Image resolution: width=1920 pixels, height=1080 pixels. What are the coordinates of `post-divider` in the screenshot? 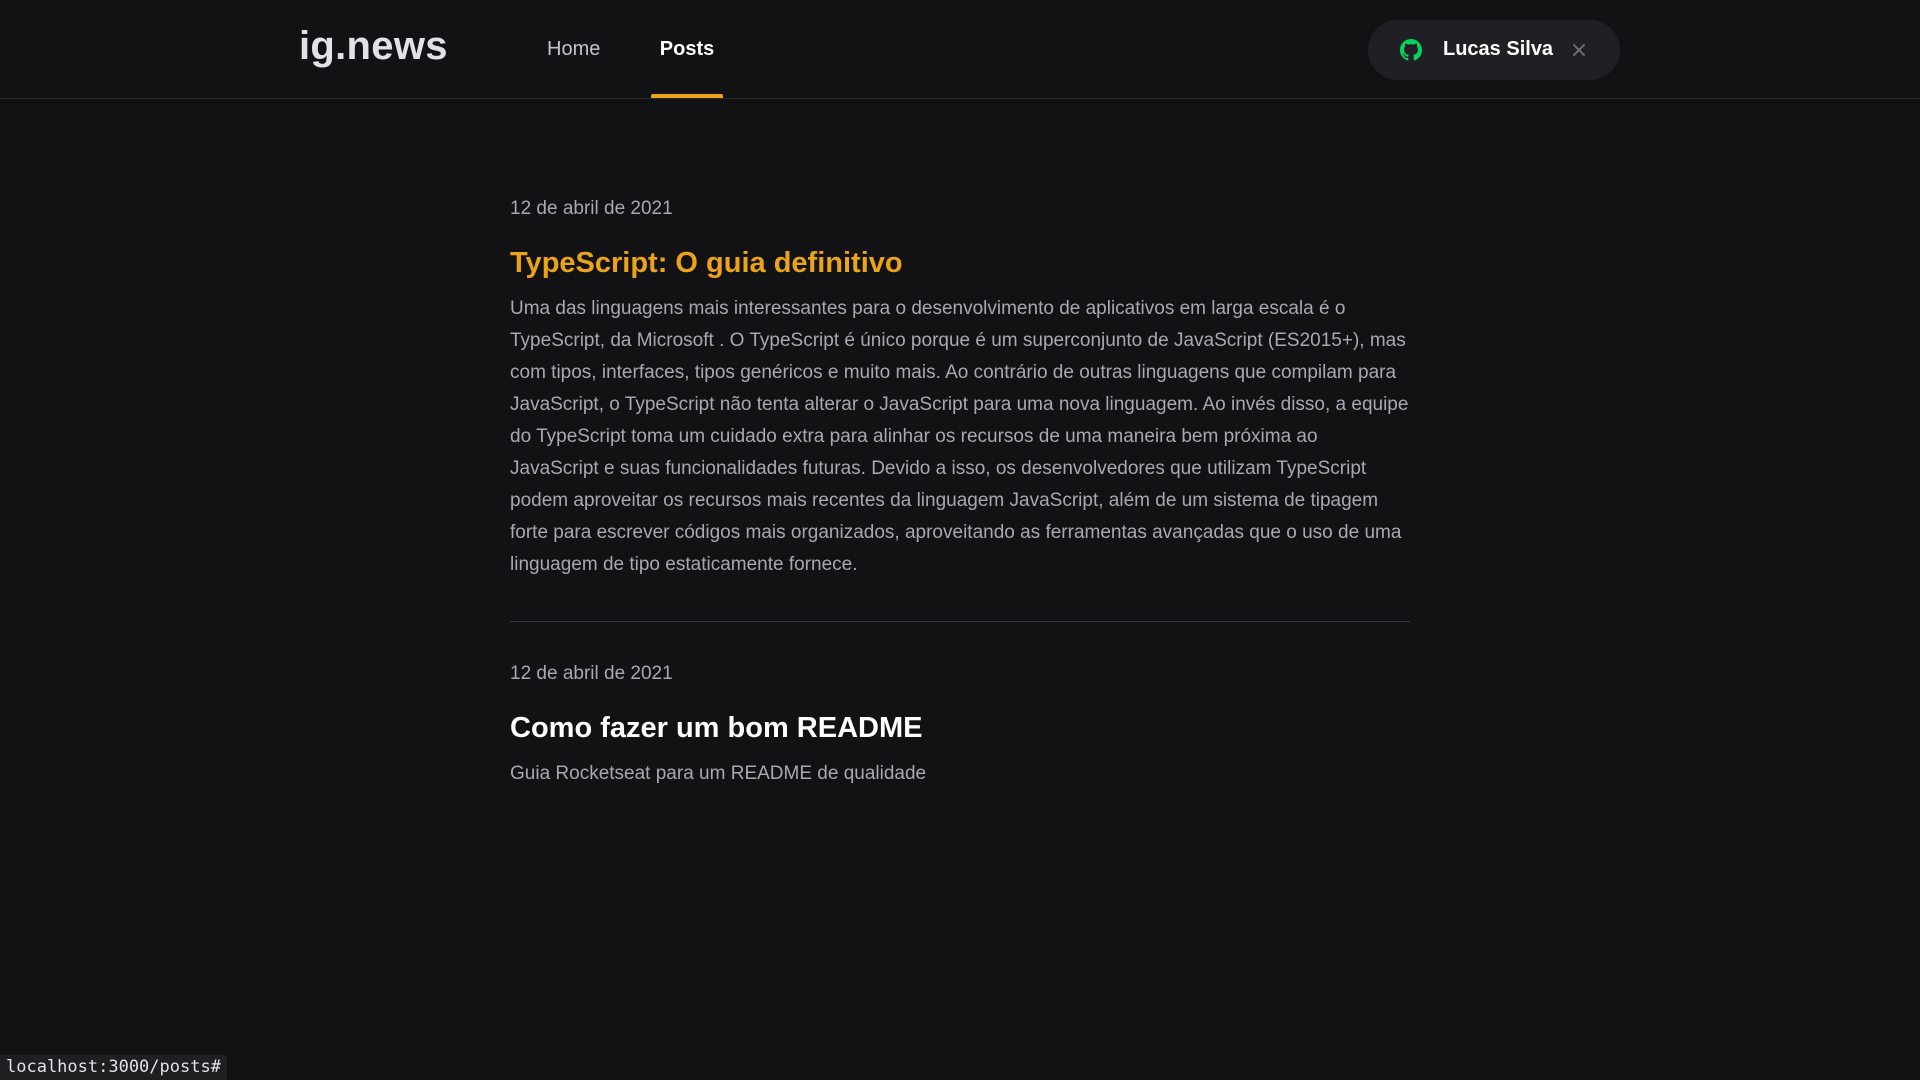 It's located at (960, 621).